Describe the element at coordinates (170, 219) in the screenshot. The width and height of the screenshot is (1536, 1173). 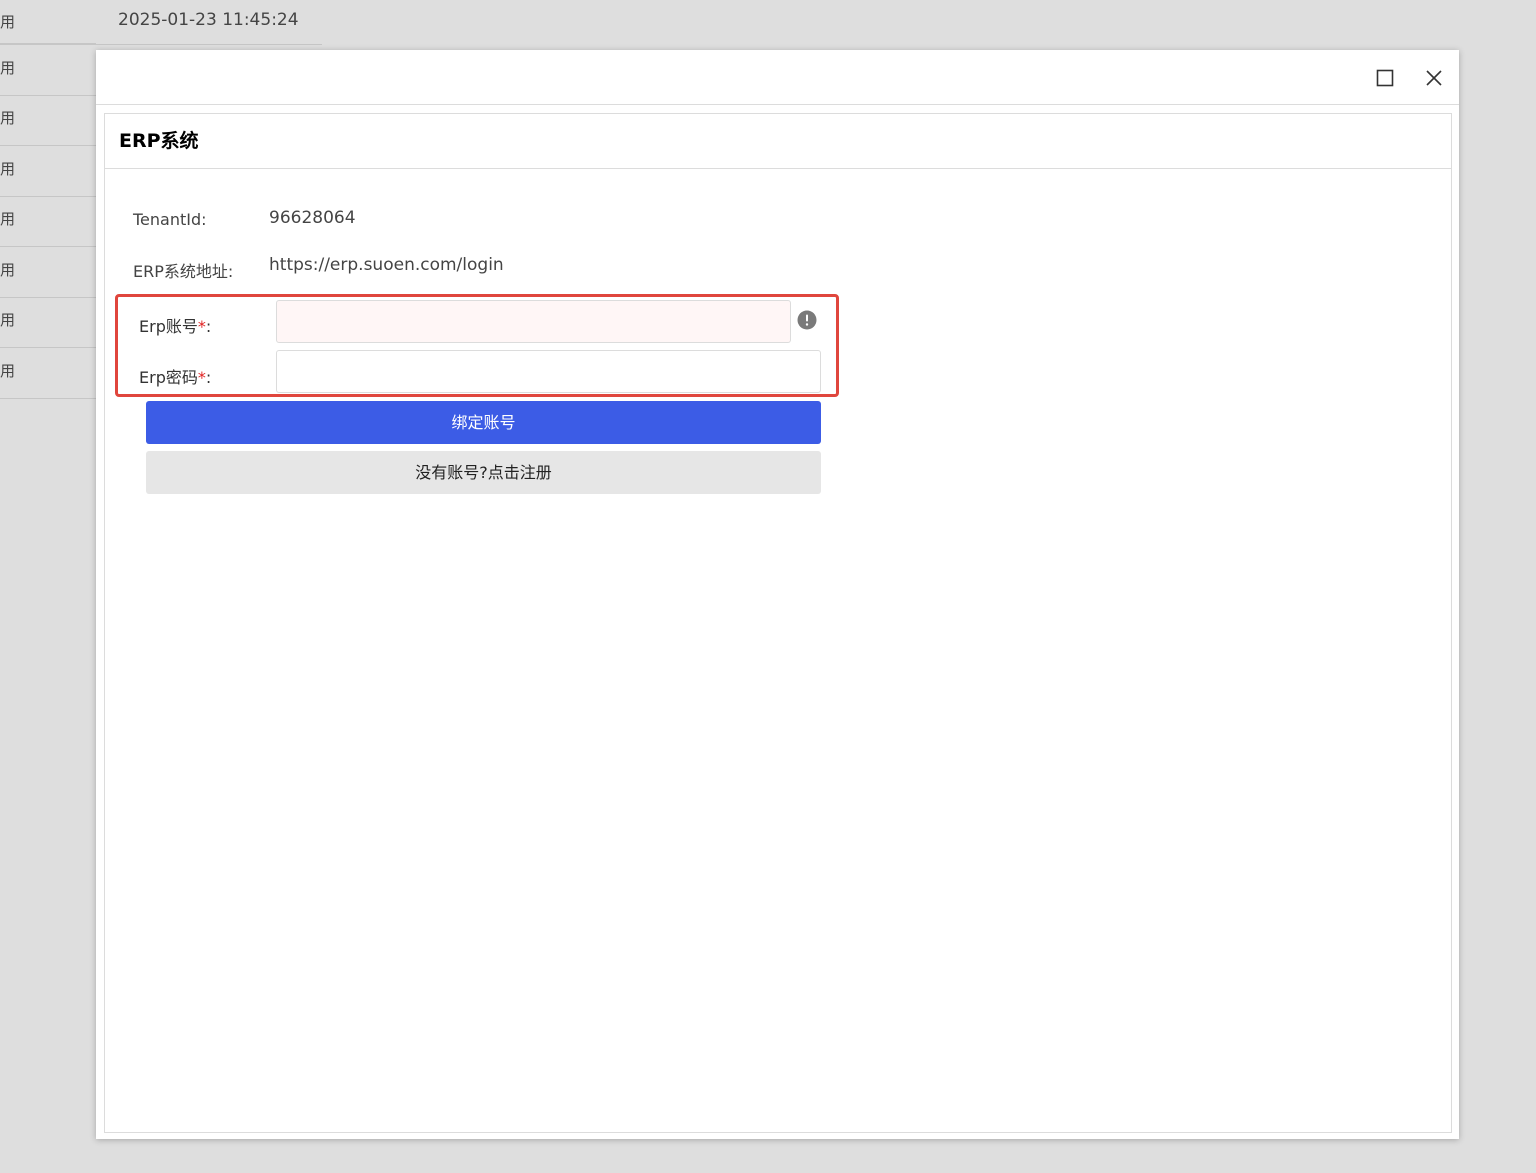
I see `tenant-label: TenantId:` at that location.